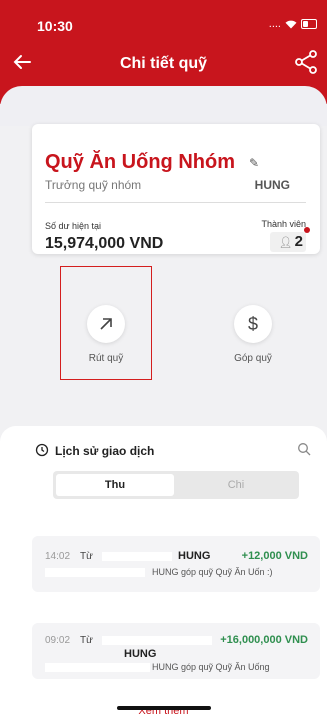 The width and height of the screenshot is (327, 721). Describe the element at coordinates (274, 556) in the screenshot. I see `tx-amount: +12,000 VND` at that location.